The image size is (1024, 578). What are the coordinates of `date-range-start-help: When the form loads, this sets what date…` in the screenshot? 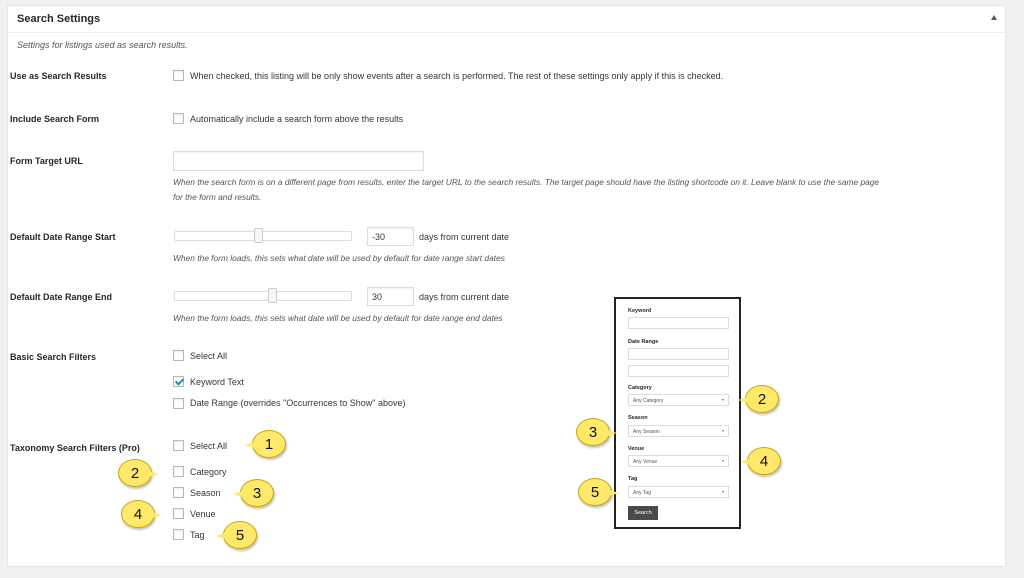 It's located at (339, 258).